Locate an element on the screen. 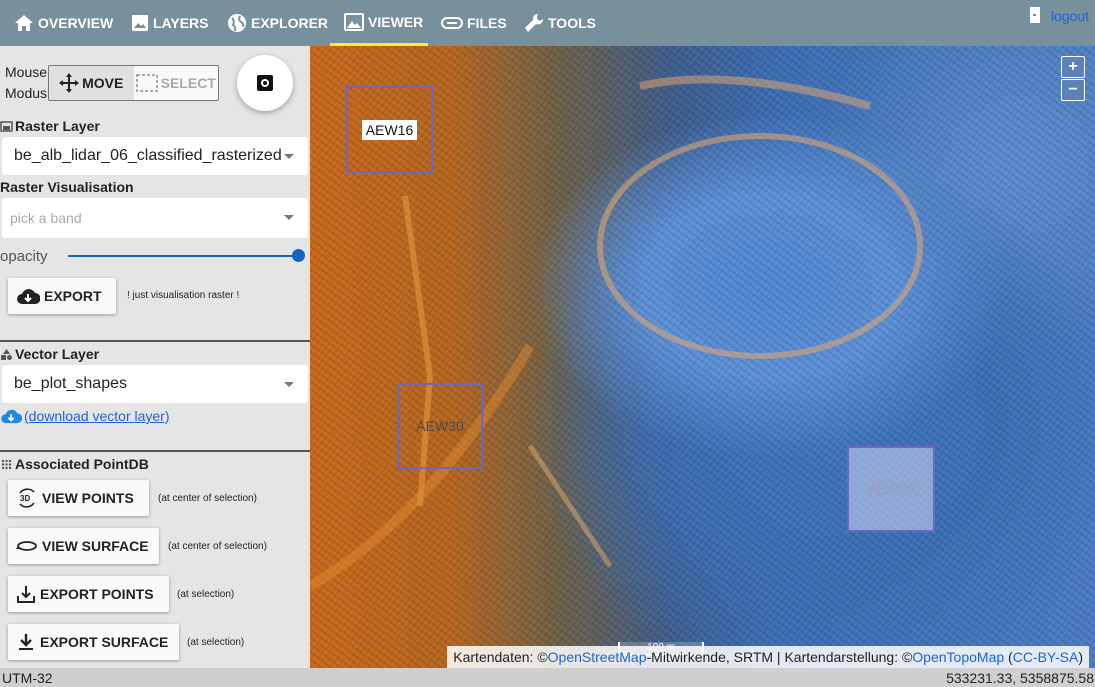 This screenshot has width=1095, height=687. vector-layer-label: Vector Layer is located at coordinates (57, 354).